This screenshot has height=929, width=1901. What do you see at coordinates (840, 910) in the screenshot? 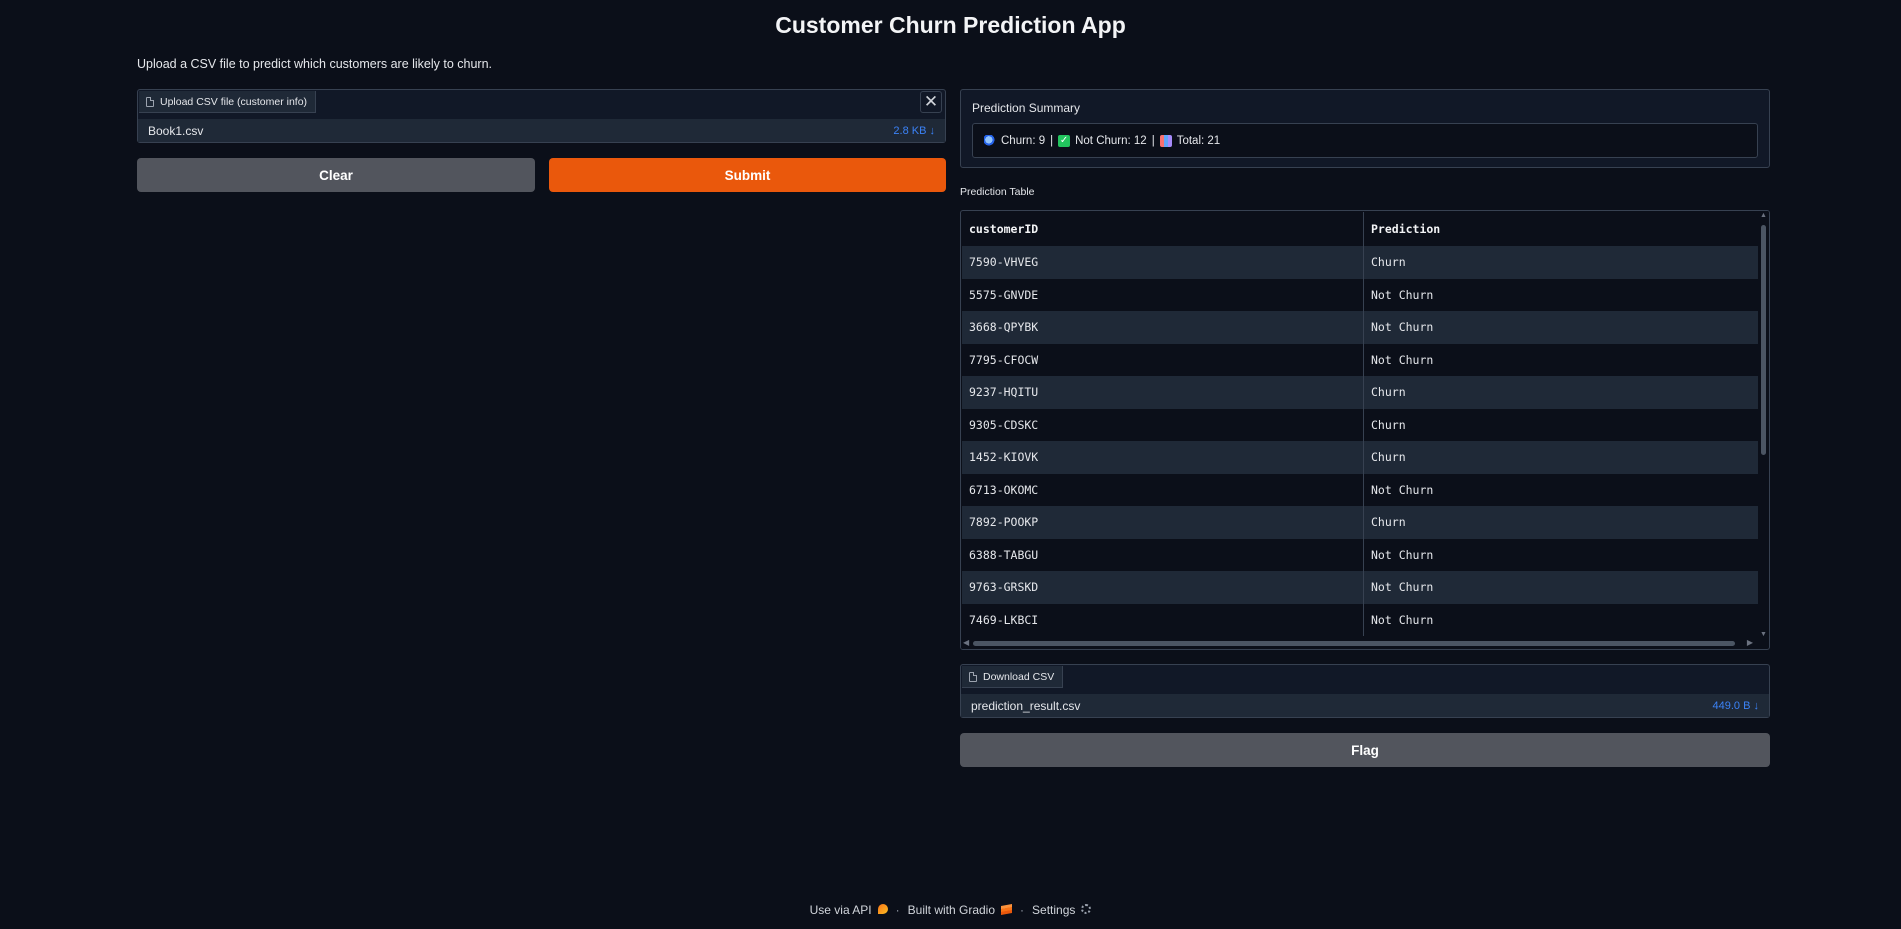
I see `footer-api-text: Use via API` at bounding box center [840, 910].